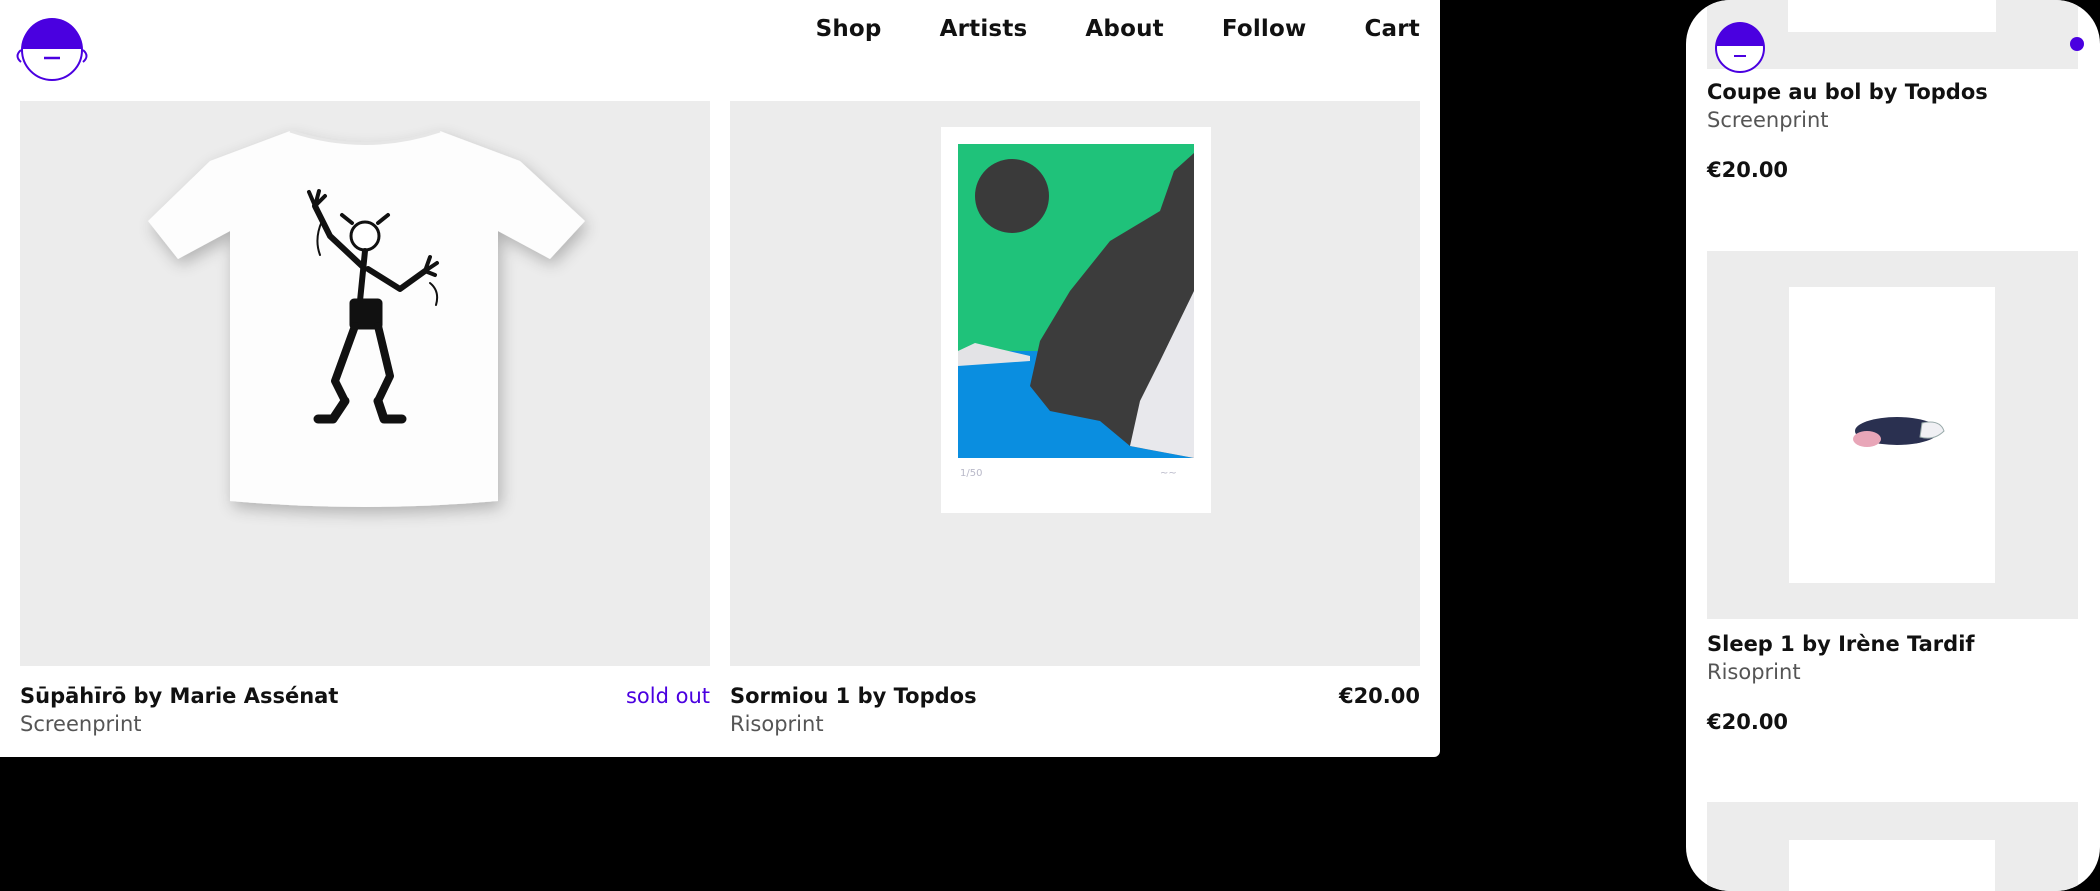 Image resolution: width=2100 pixels, height=891 pixels. I want to click on nav-shop: Shop, so click(849, 29).